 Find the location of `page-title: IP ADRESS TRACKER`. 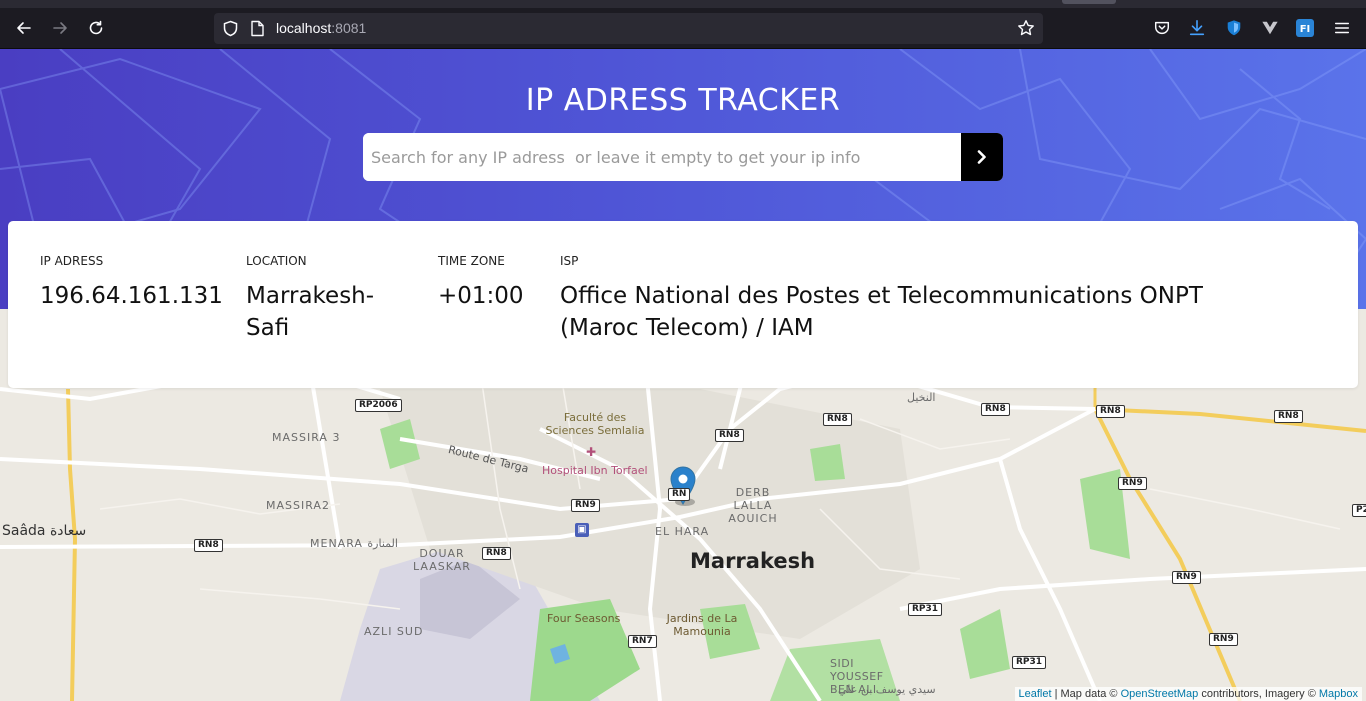

page-title: IP ADRESS TRACKER is located at coordinates (683, 100).